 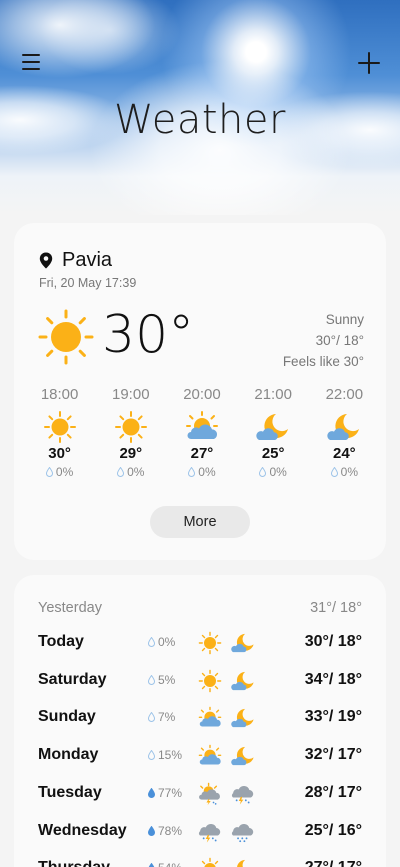 I want to click on daily-row: Sunday 7% 33°/ 19°, so click(x=200, y=718).